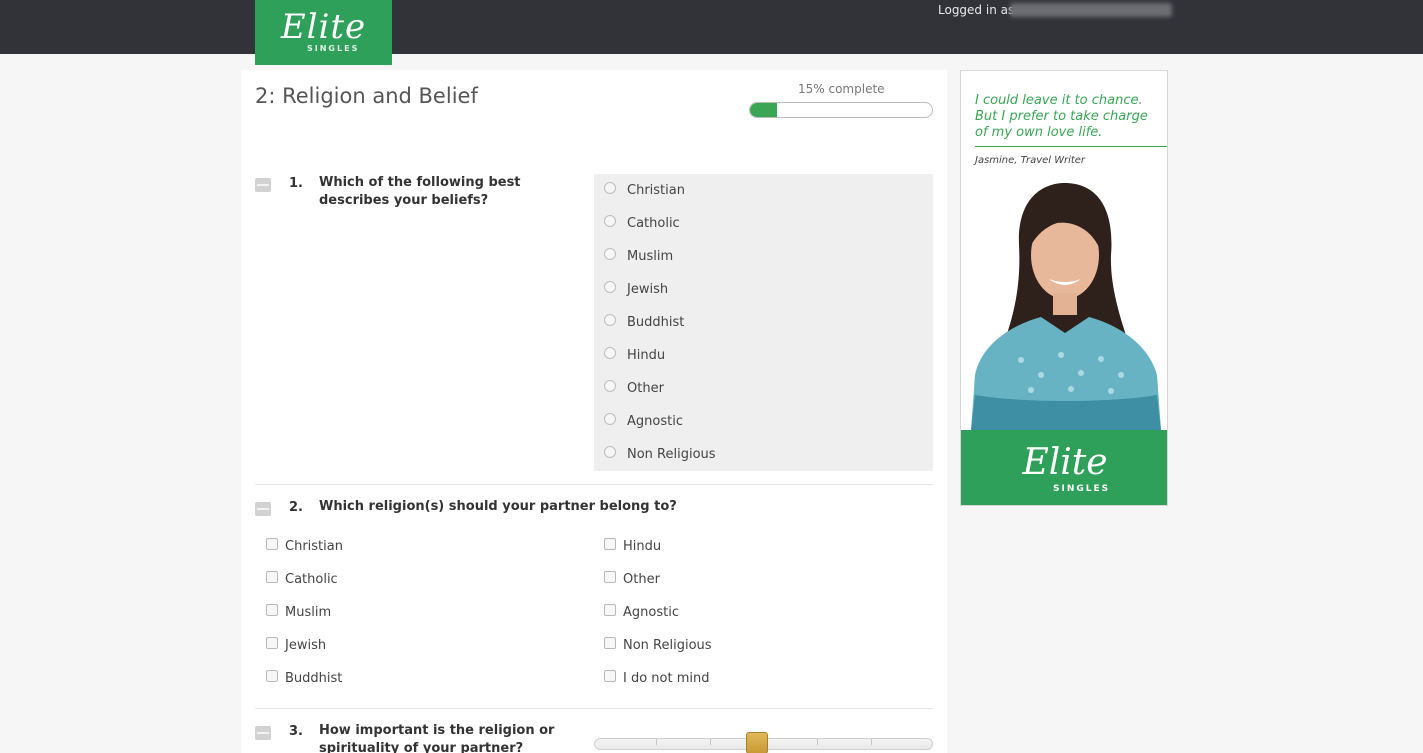 This screenshot has width=1423, height=753. What do you see at coordinates (651, 612) in the screenshot?
I see `q2-option-label: Agnostic` at bounding box center [651, 612].